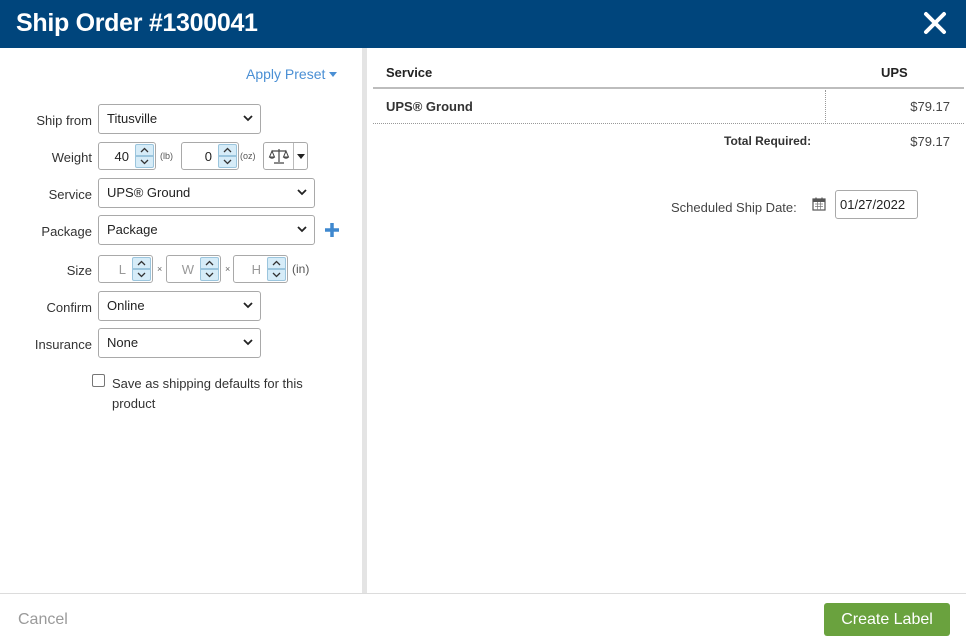 The width and height of the screenshot is (966, 643). Describe the element at coordinates (149, 192) in the screenshot. I see `service-value: UPS® Ground` at that location.